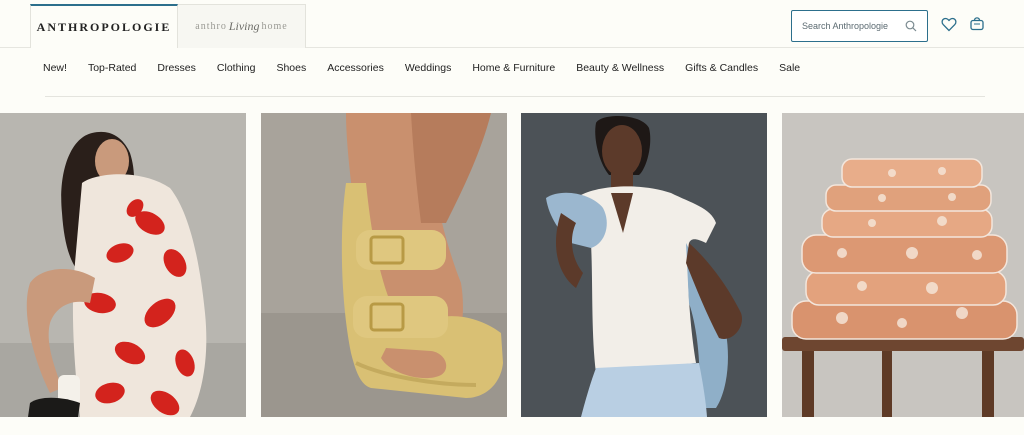 The image size is (1024, 435). What do you see at coordinates (274, 26) in the screenshot?
I see `home-tab-suffix: home` at bounding box center [274, 26].